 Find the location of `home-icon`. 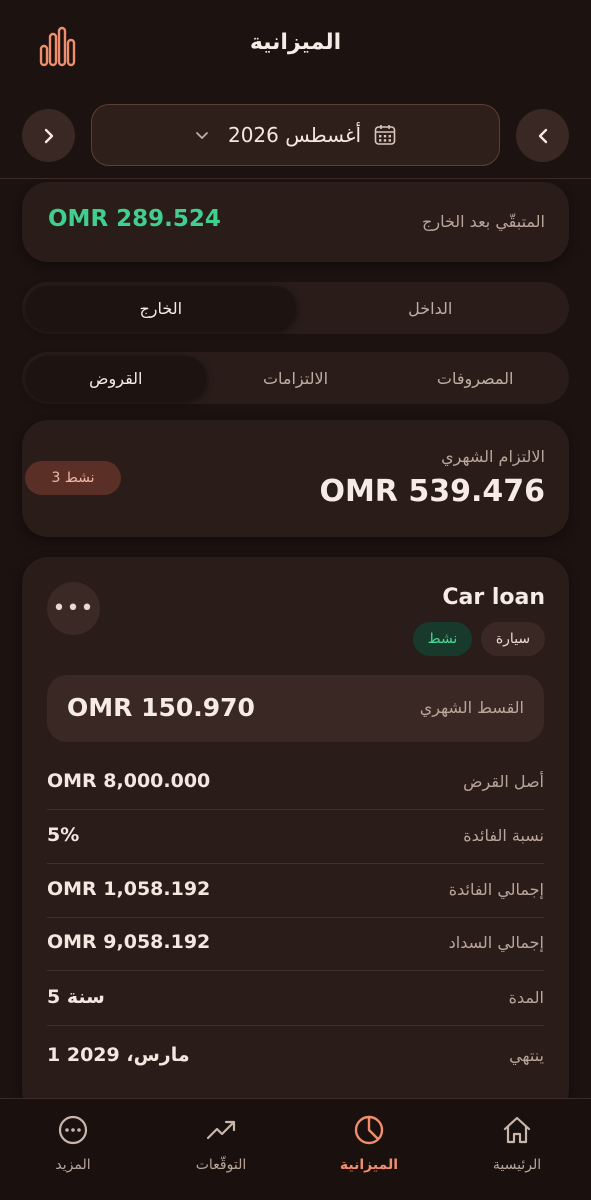

home-icon is located at coordinates (517, 1130).